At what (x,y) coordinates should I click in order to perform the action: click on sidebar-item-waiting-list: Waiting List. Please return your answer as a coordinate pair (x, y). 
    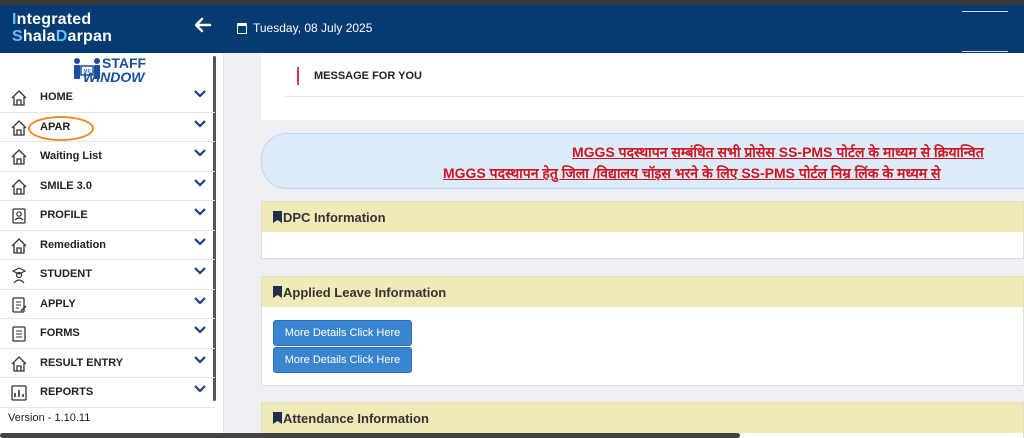
    Looking at the image, I should click on (107, 157).